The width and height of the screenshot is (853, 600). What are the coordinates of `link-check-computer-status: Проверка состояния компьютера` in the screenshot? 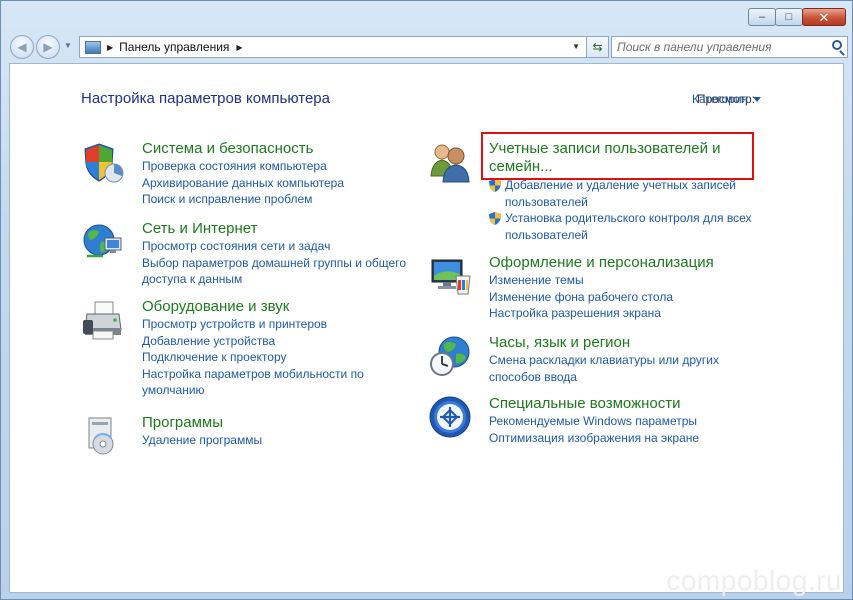 It's located at (282, 166).